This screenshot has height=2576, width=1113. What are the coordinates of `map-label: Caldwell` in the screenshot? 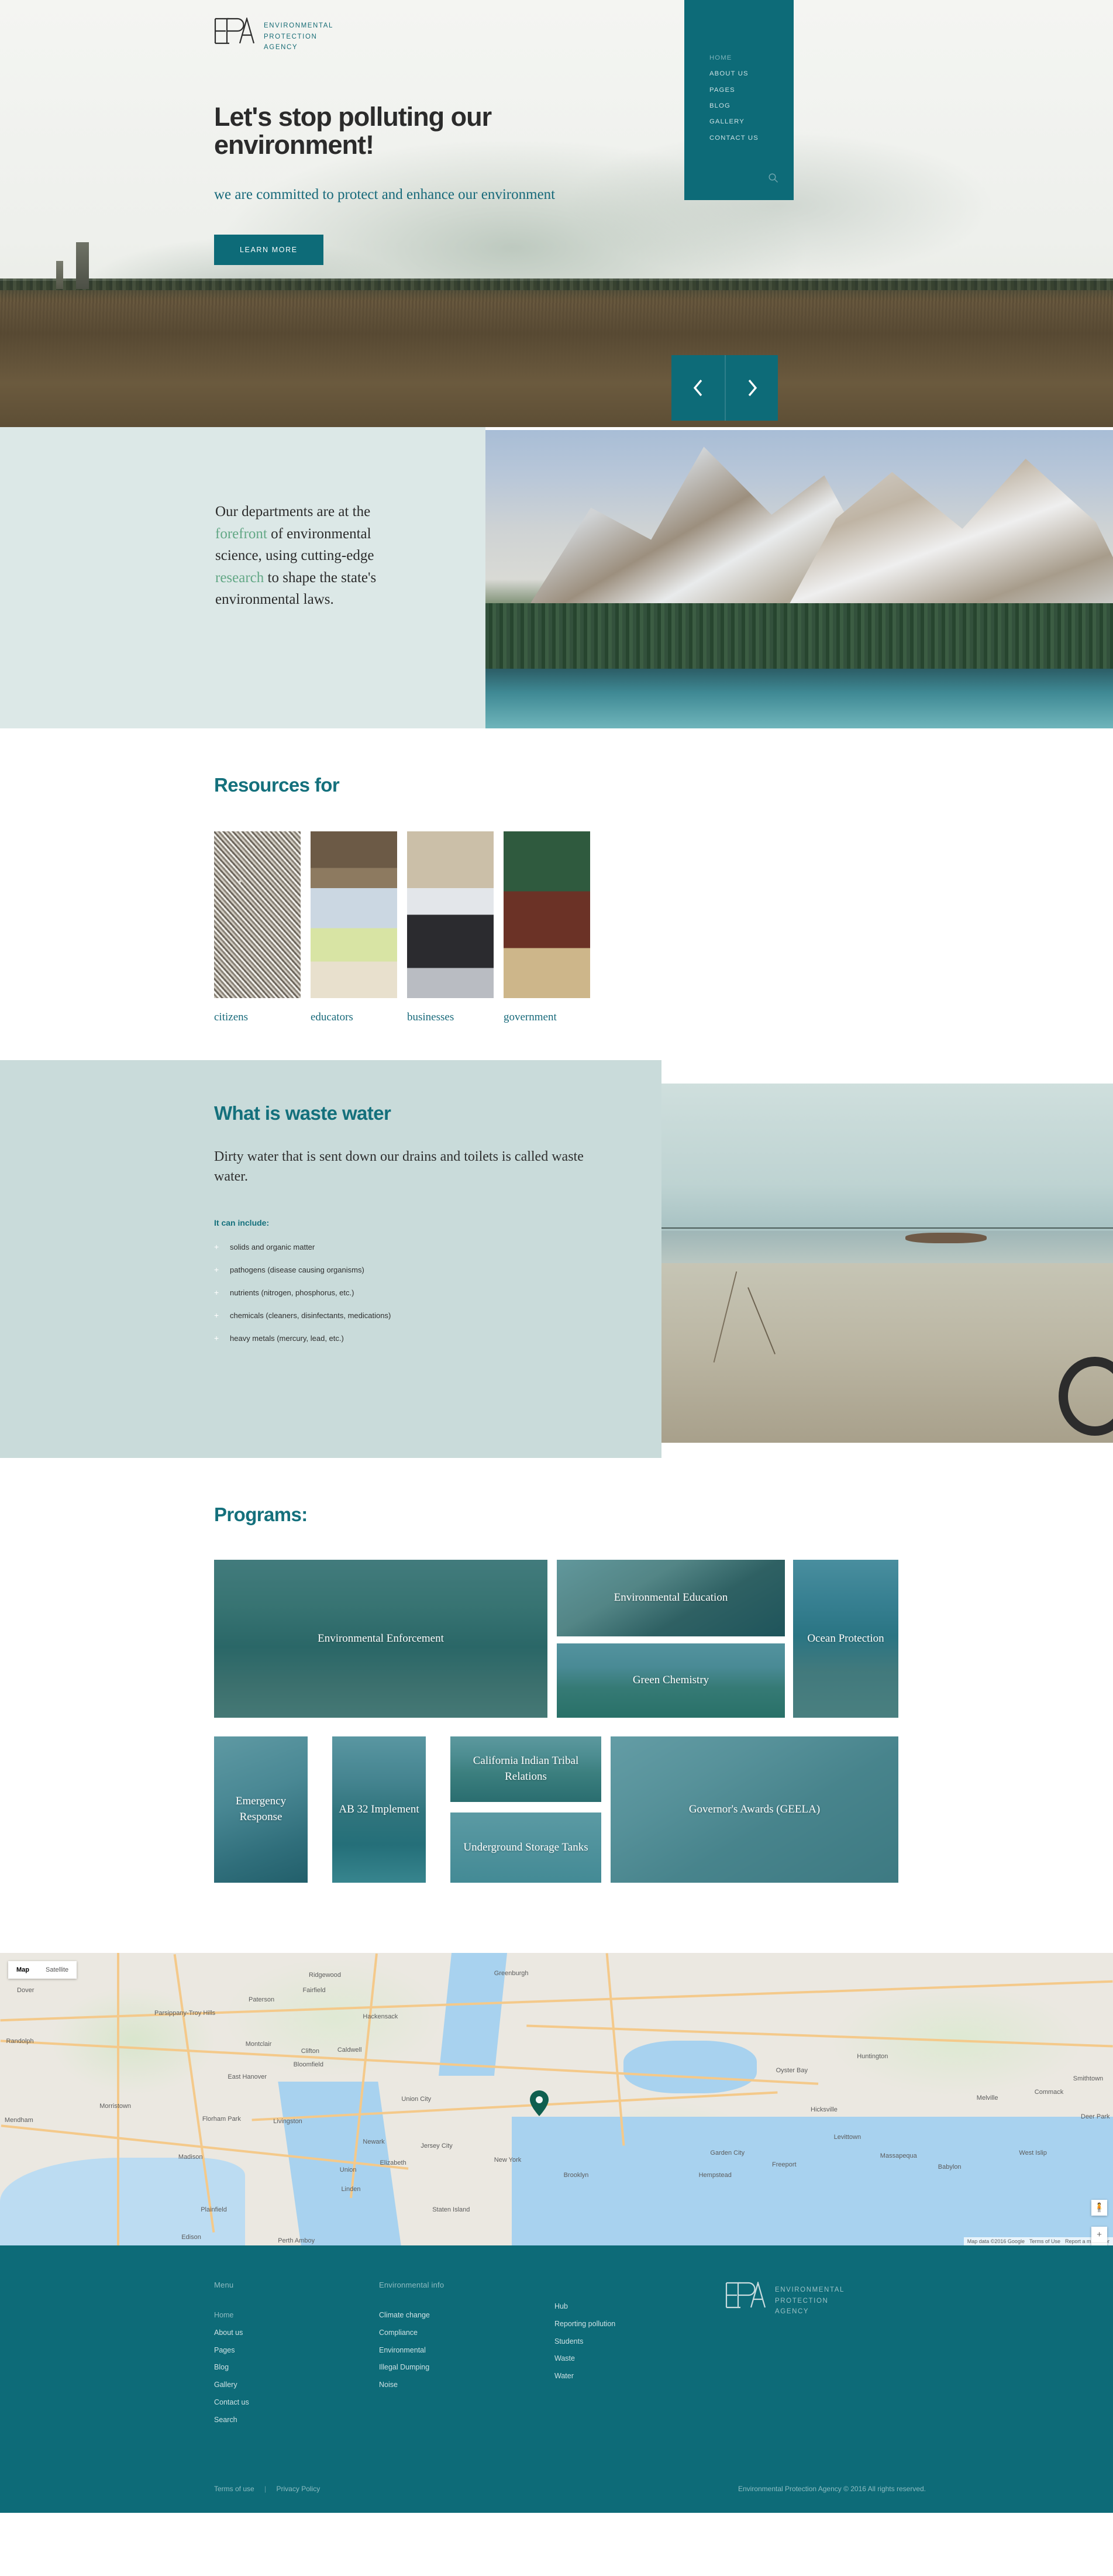 It's located at (349, 2050).